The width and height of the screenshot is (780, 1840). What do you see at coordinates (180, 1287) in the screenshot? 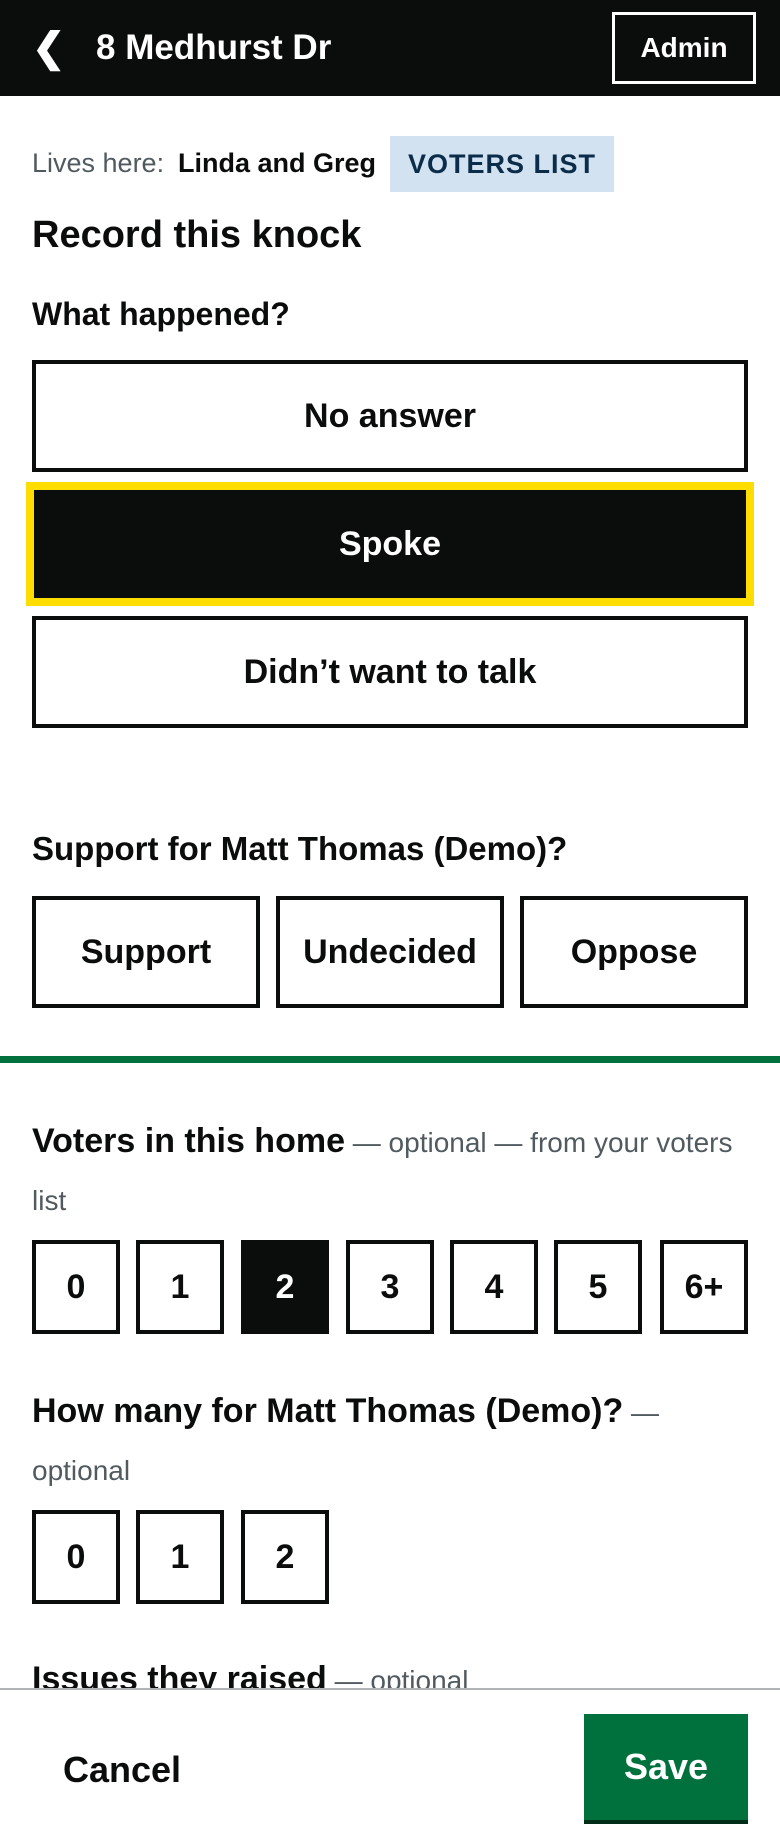
I see `voters-count-option: 1` at bounding box center [180, 1287].